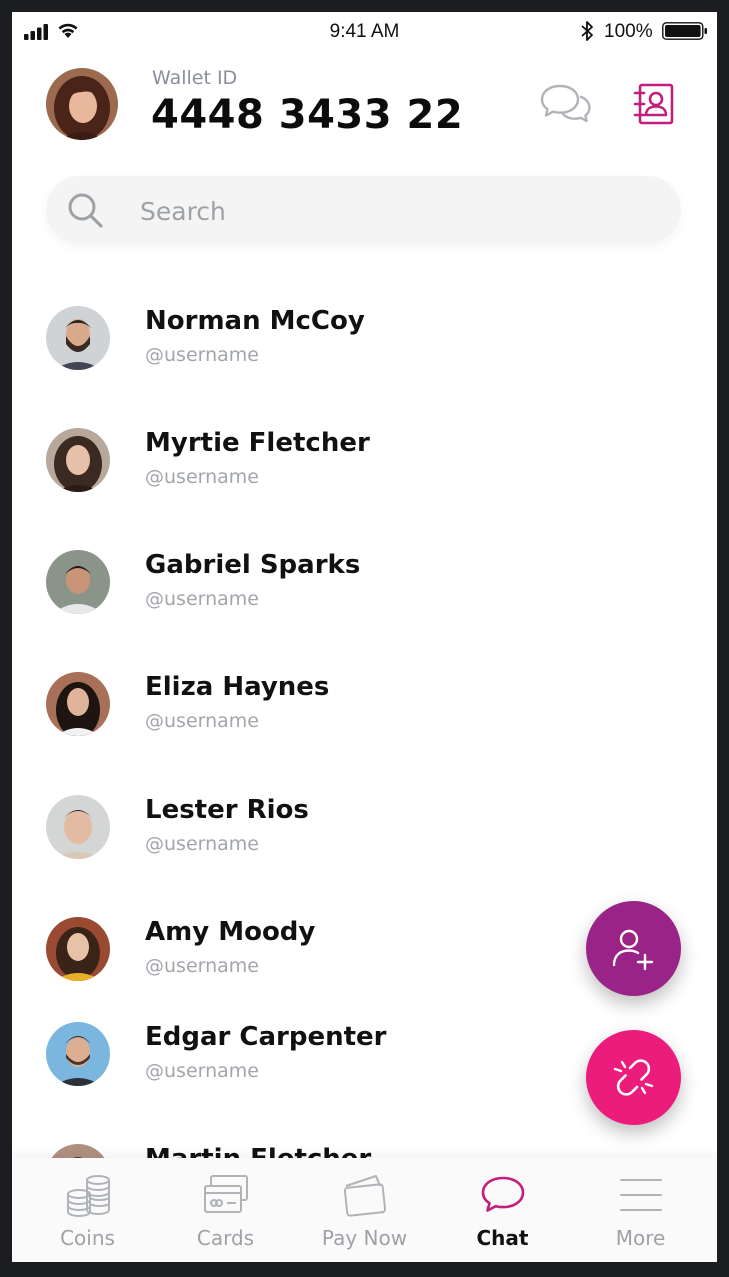 This screenshot has width=729, height=1277. I want to click on chat-icon, so click(503, 1194).